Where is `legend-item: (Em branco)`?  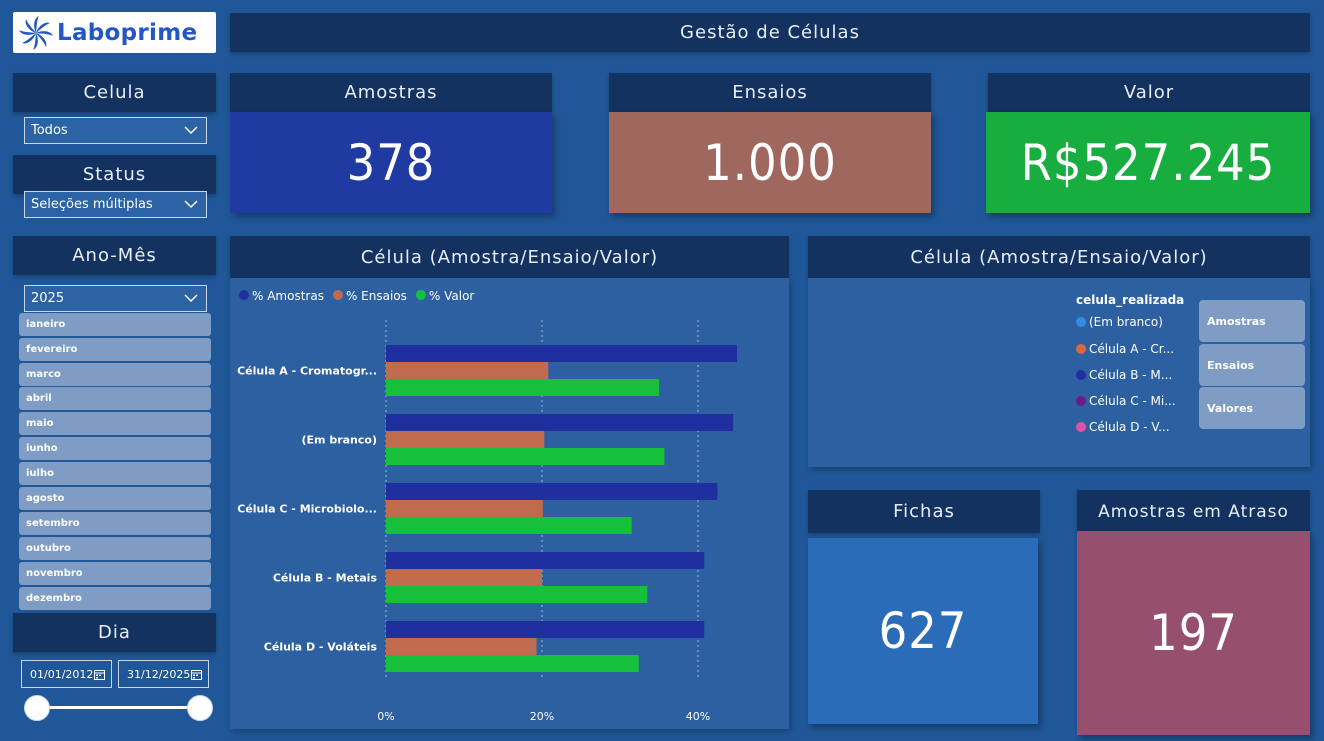
legend-item: (Em branco) is located at coordinates (1119, 322).